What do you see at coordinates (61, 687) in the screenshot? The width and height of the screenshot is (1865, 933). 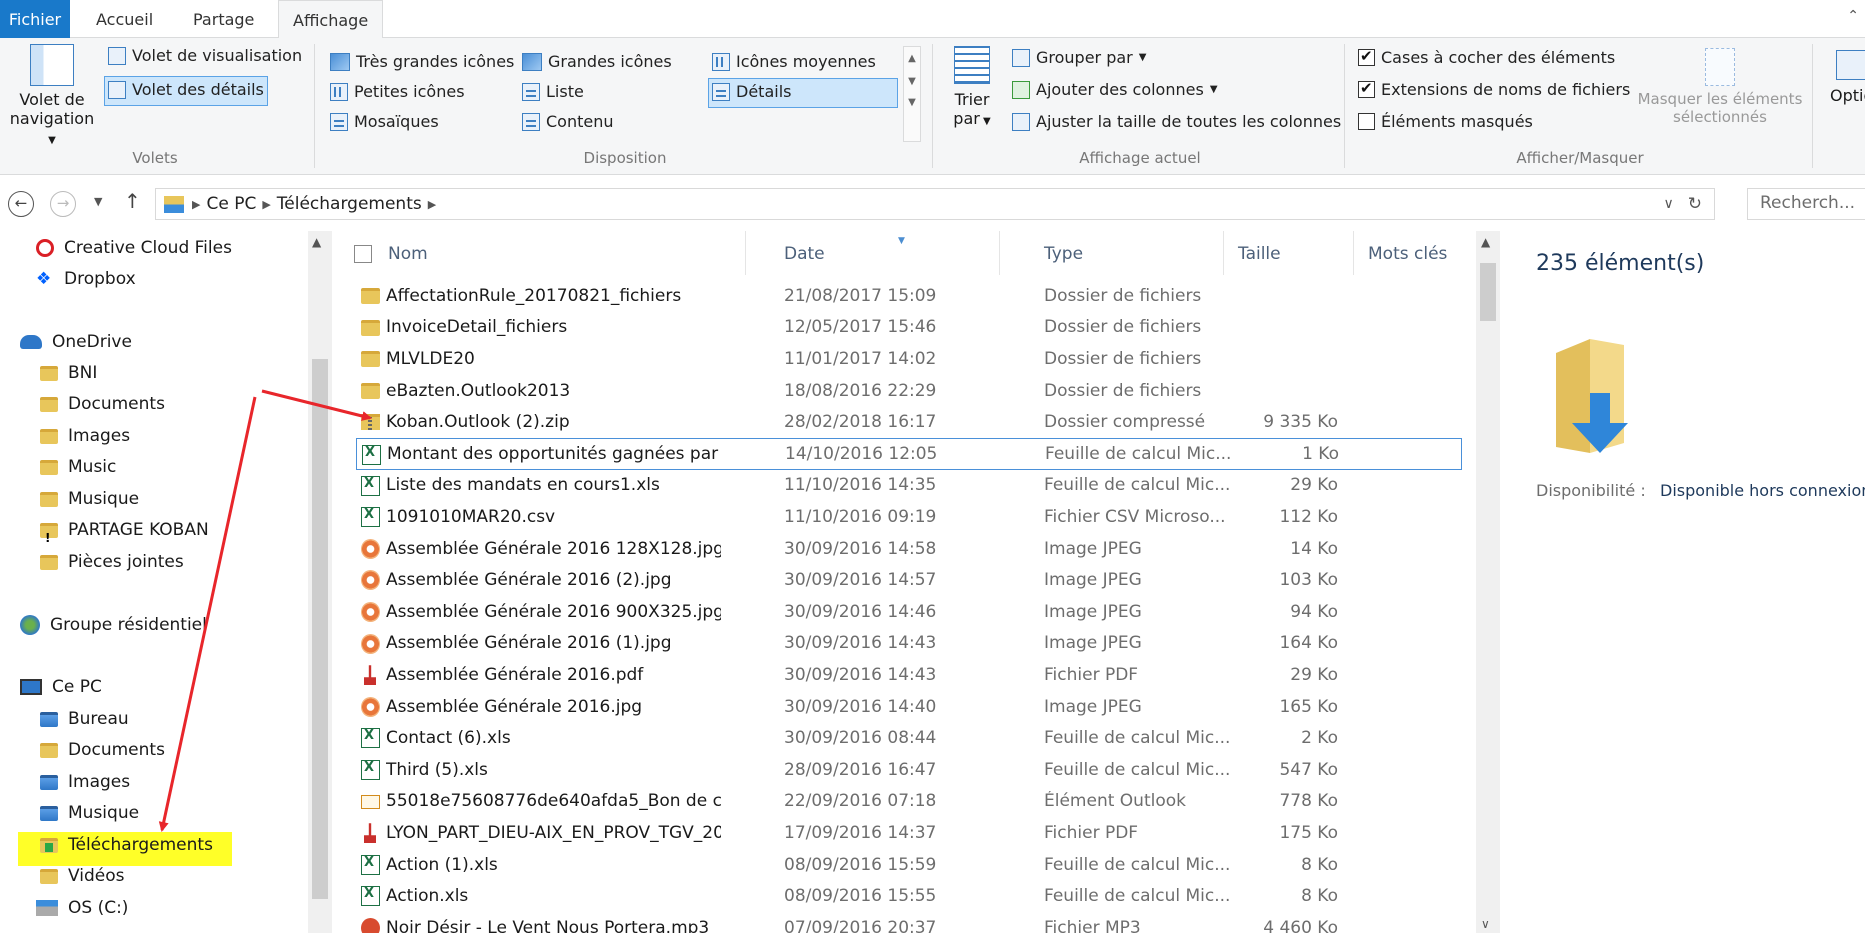 I see `nav-item-ce-pc: Ce PC` at bounding box center [61, 687].